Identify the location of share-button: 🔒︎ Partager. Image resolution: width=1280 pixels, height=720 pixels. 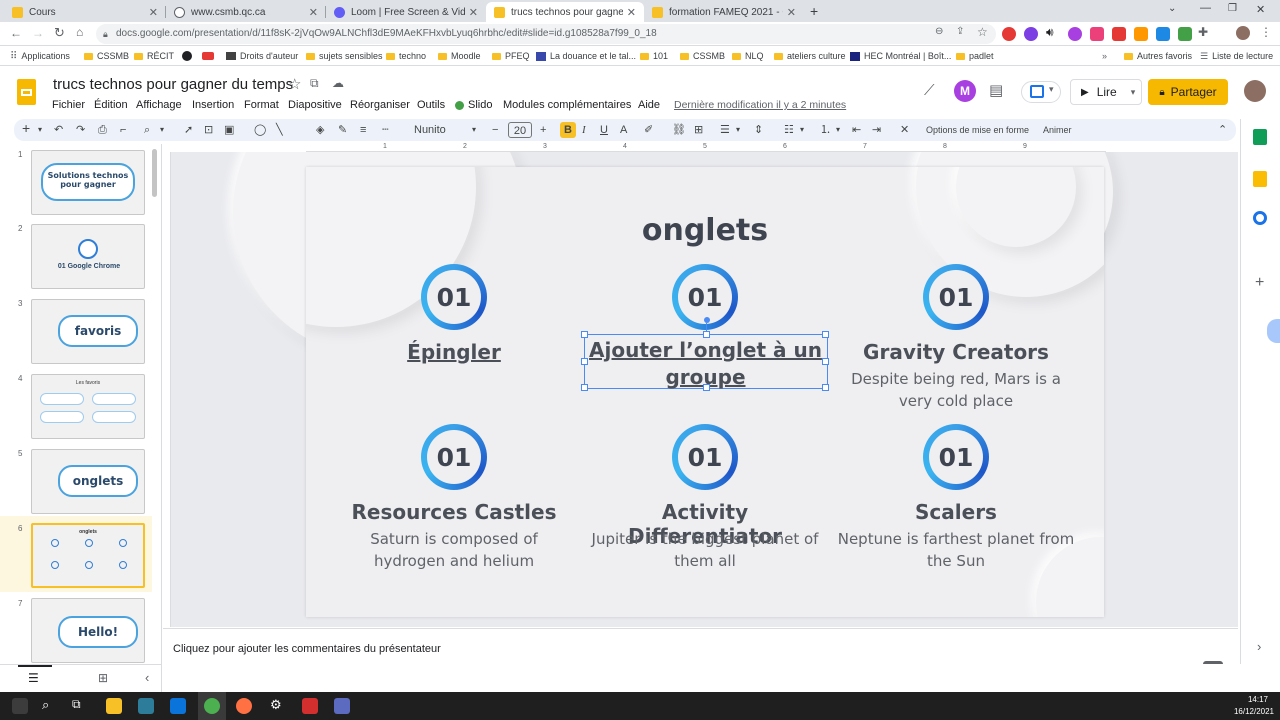
(1188, 92).